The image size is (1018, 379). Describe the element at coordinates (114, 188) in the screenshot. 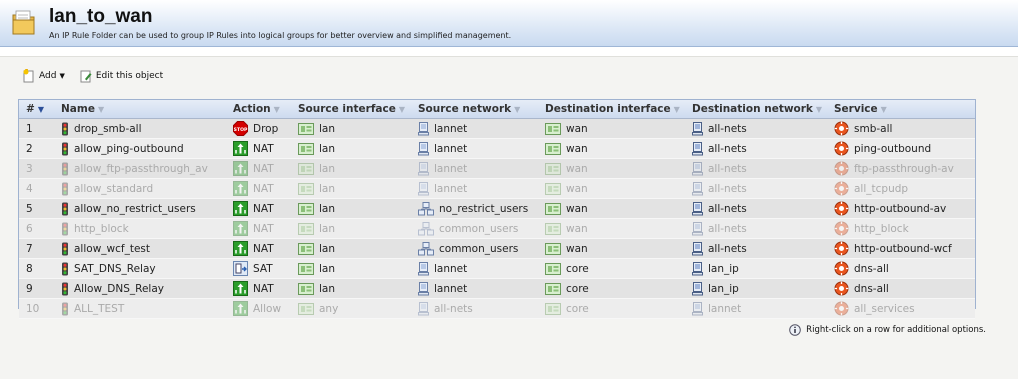

I see `rule-name: allow_standard` at that location.